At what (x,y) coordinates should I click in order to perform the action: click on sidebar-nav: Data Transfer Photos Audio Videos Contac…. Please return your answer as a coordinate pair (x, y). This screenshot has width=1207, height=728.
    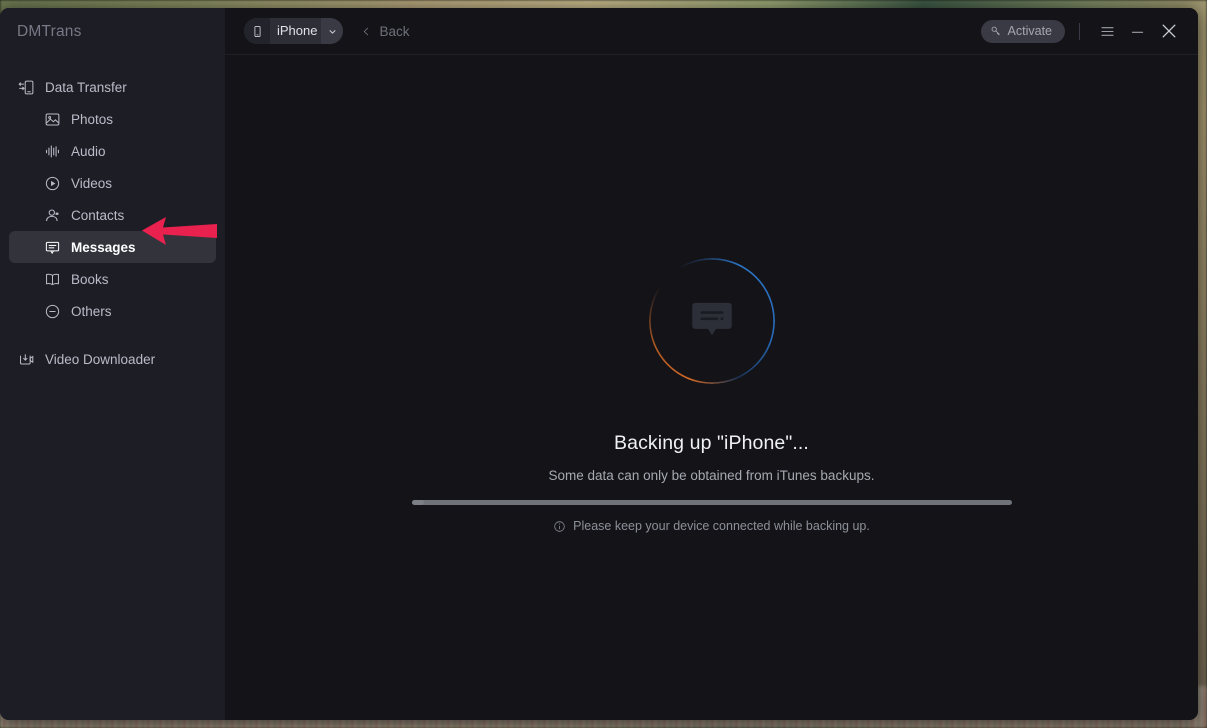
    Looking at the image, I should click on (112, 223).